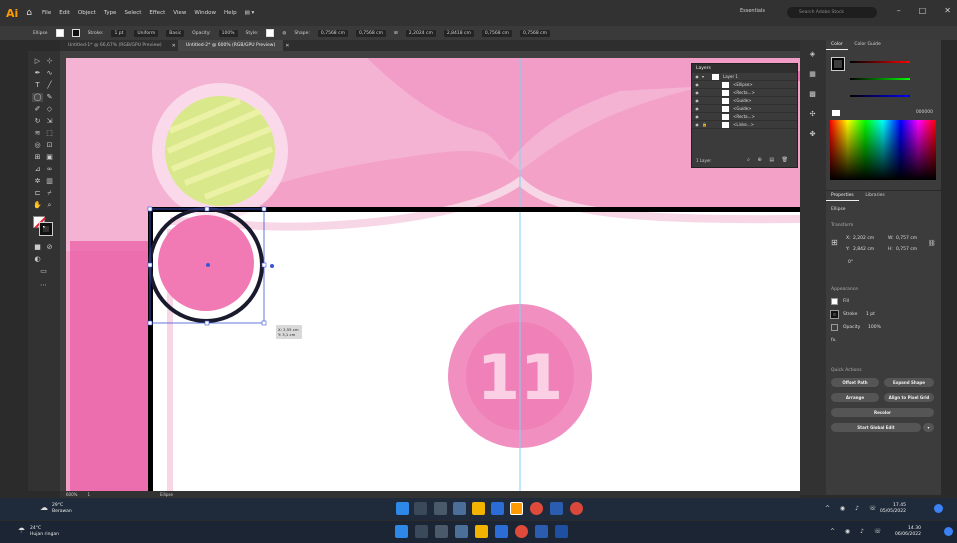 The height and width of the screenshot is (543, 957). What do you see at coordinates (556, 508) in the screenshot?
I see `word-icon` at bounding box center [556, 508].